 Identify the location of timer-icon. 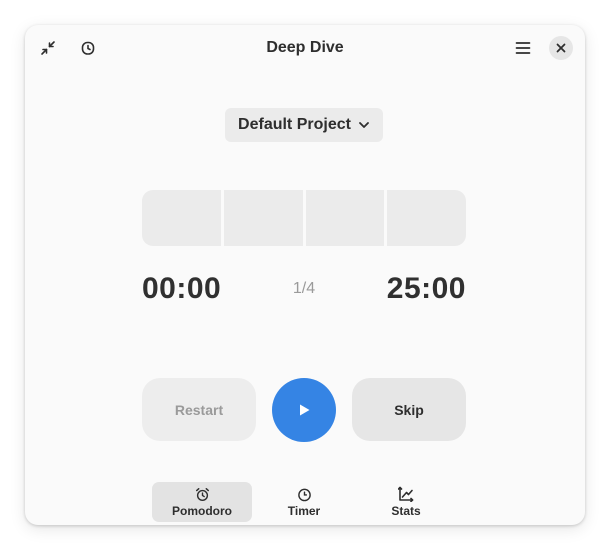
(88, 48).